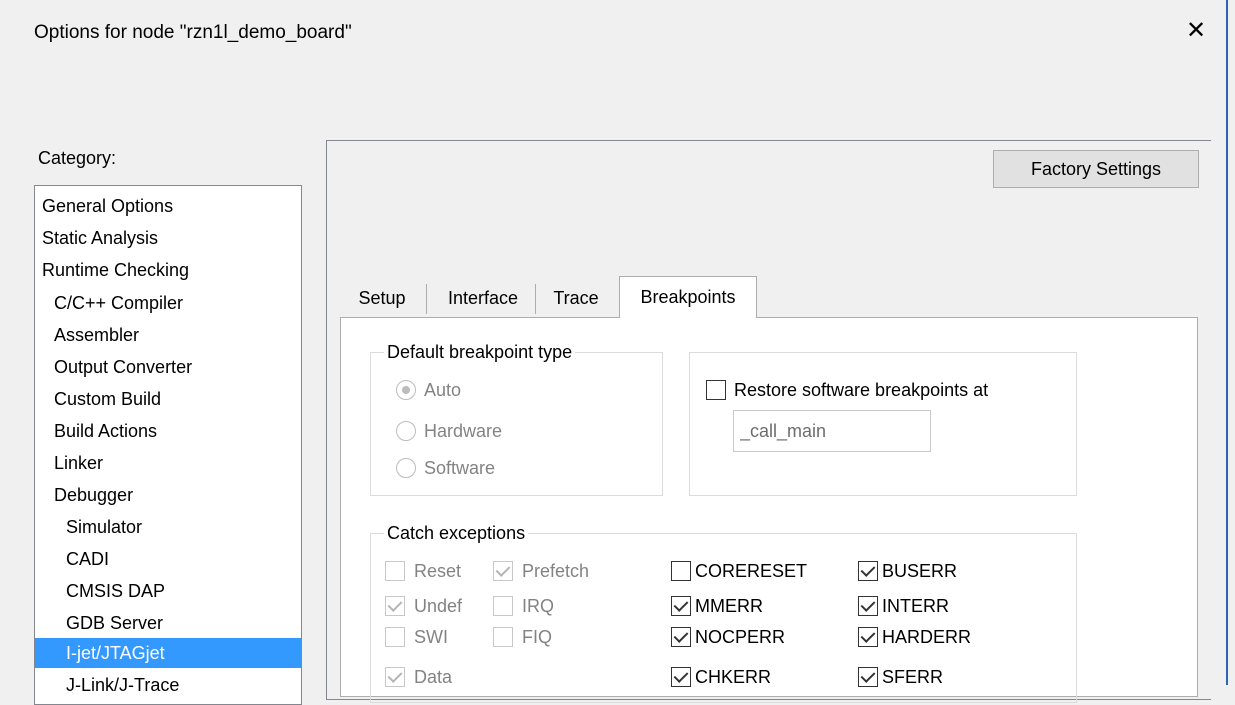 This screenshot has width=1235, height=705. I want to click on checkbox-mmerr: MMERR, so click(717, 606).